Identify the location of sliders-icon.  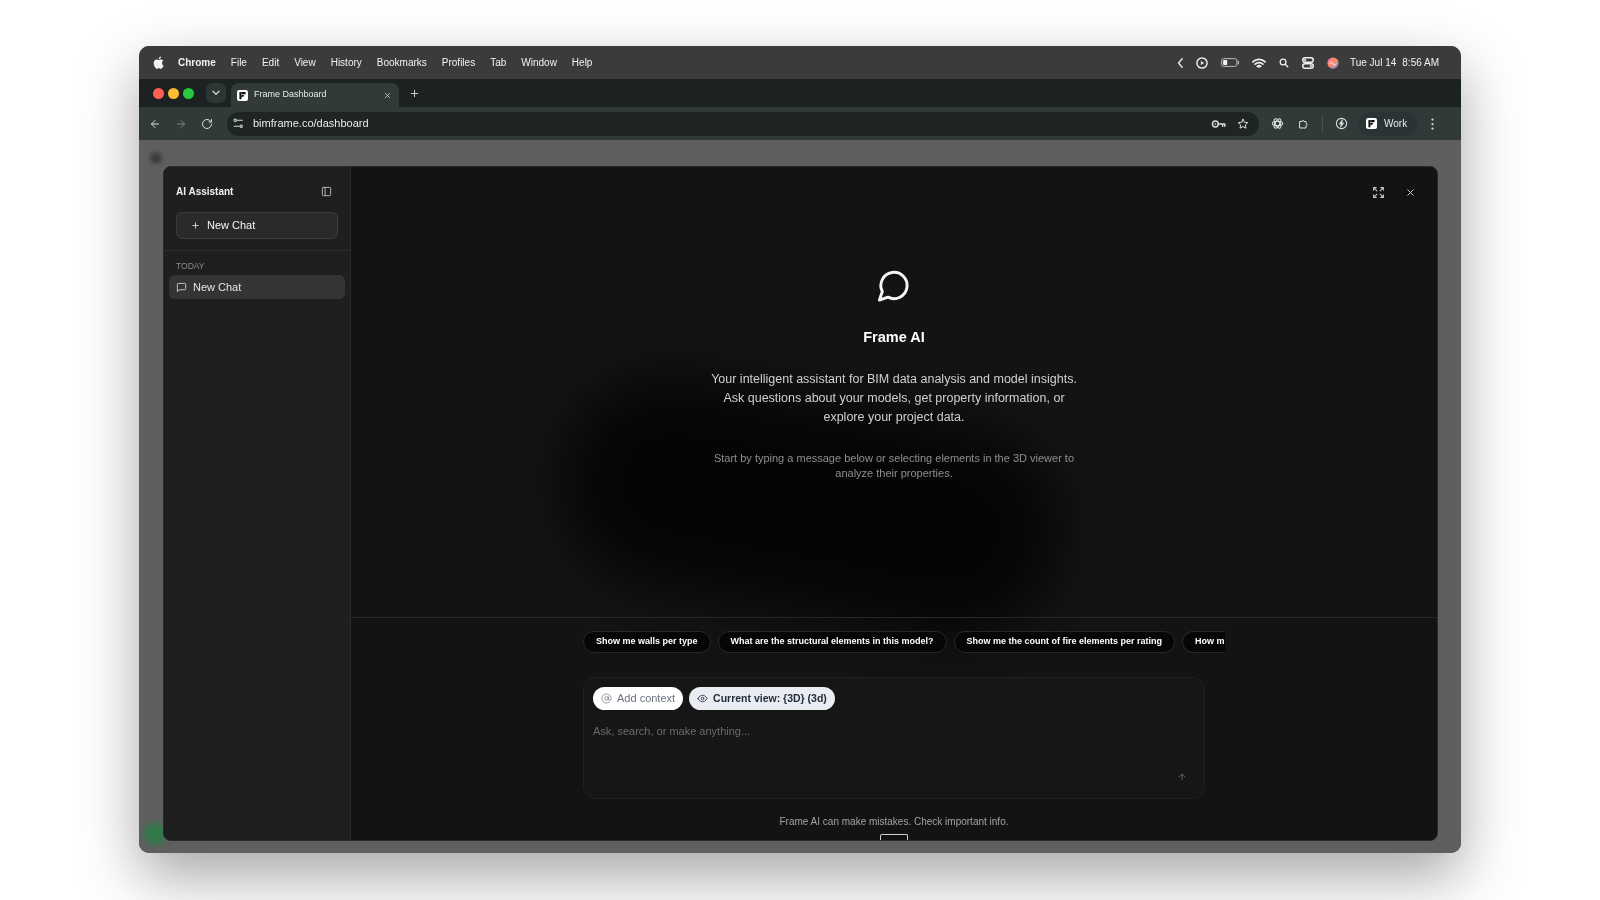
(238, 123).